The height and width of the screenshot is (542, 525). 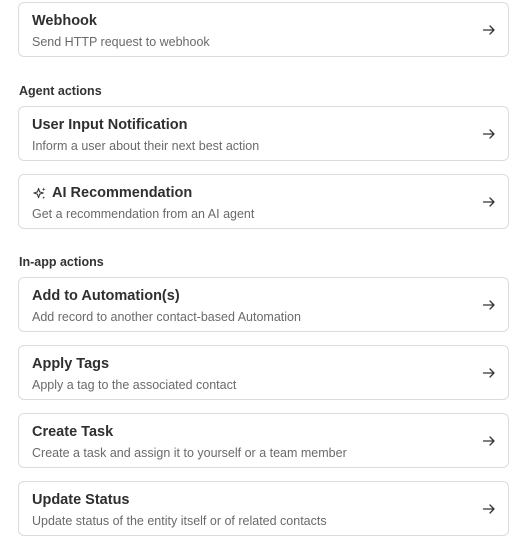 I want to click on card-description: Send HTTP request to webhook, so click(x=121, y=42).